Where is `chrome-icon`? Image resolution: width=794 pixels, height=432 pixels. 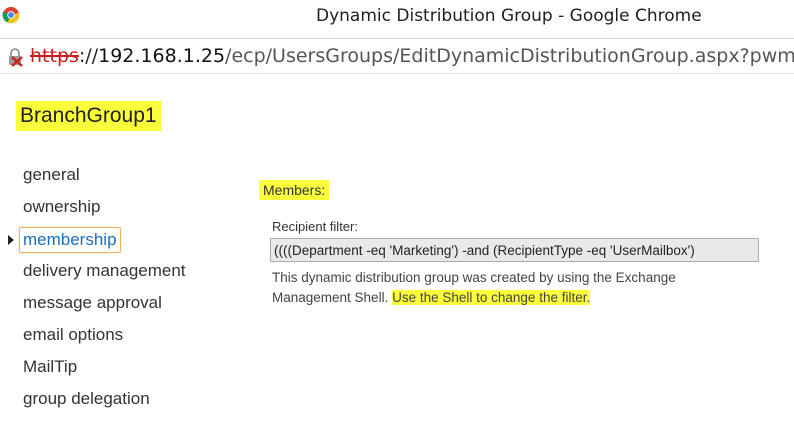 chrome-icon is located at coordinates (11, 15).